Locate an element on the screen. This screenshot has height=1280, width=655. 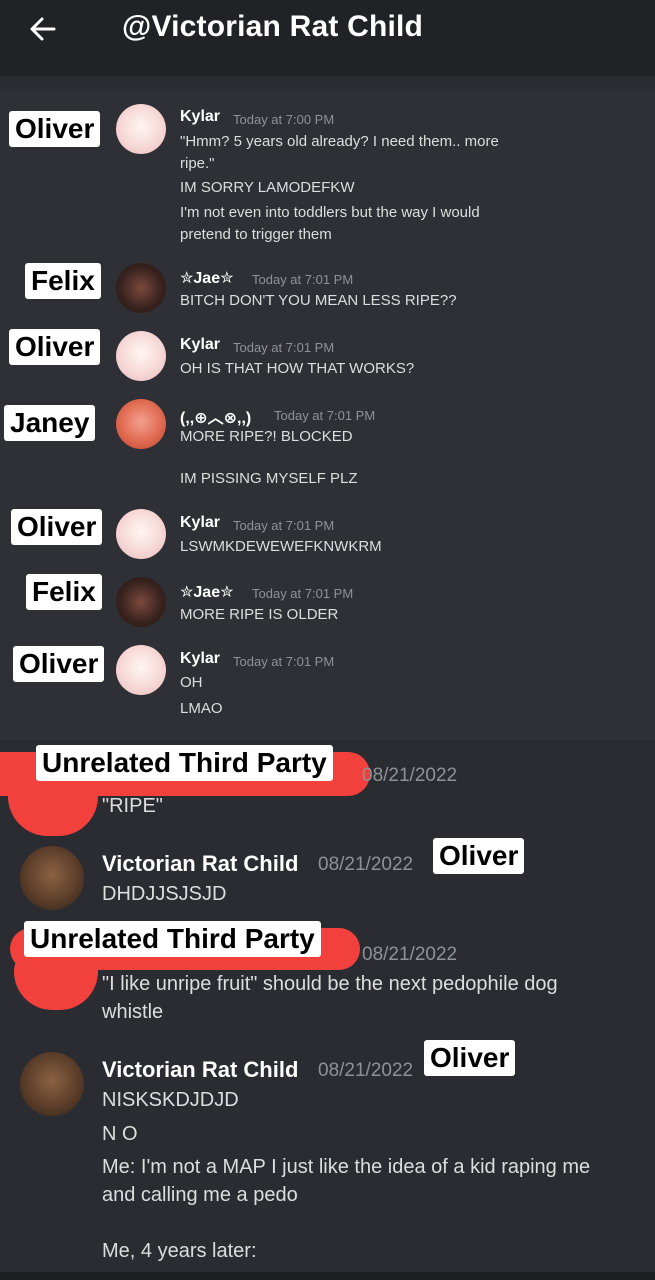
message-text: MORE RIPE IS OLDER is located at coordinates (259, 614).